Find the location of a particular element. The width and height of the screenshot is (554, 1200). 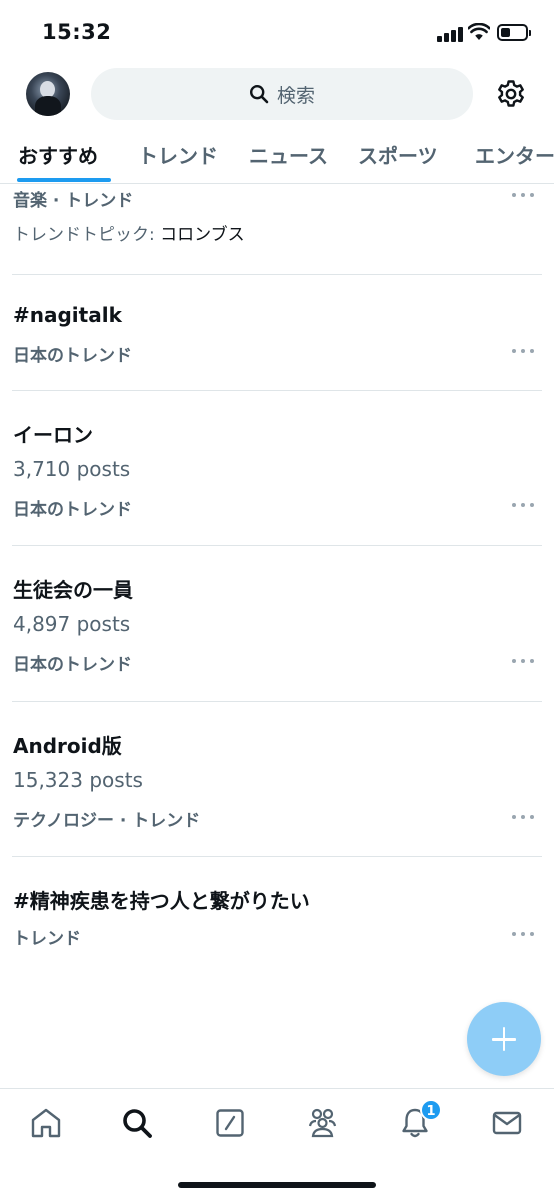

trend-topic-label: トレンドトピック: is located at coordinates (84, 235).